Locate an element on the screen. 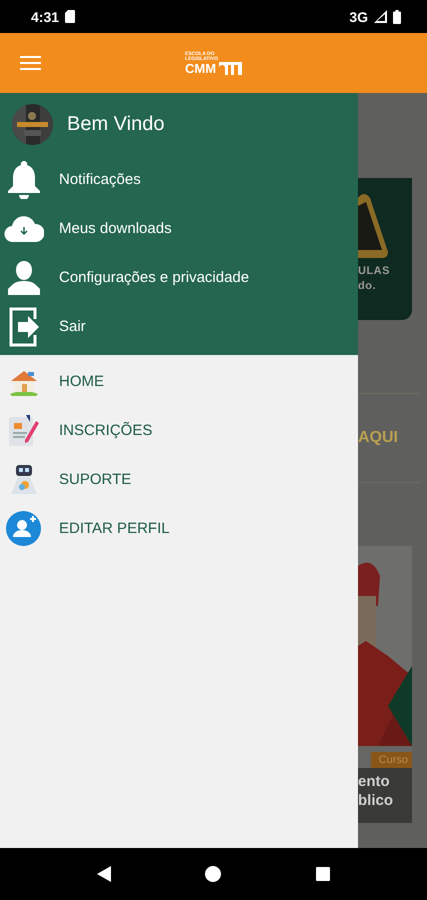  signal-icon is located at coordinates (380, 16).